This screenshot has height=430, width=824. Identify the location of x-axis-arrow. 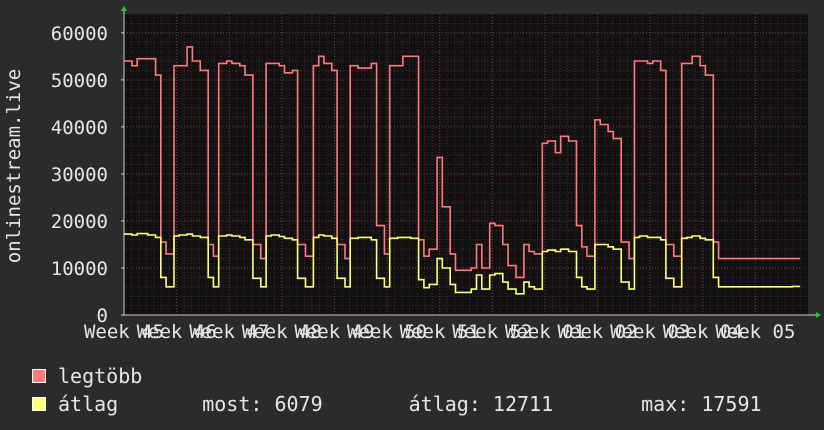
(818, 315).